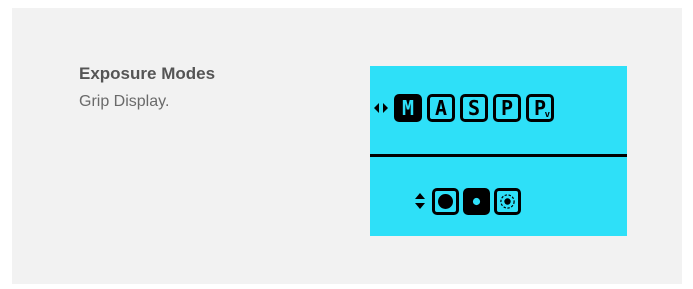 The image size is (693, 289). I want to click on metering-mode-row, so click(470, 201).